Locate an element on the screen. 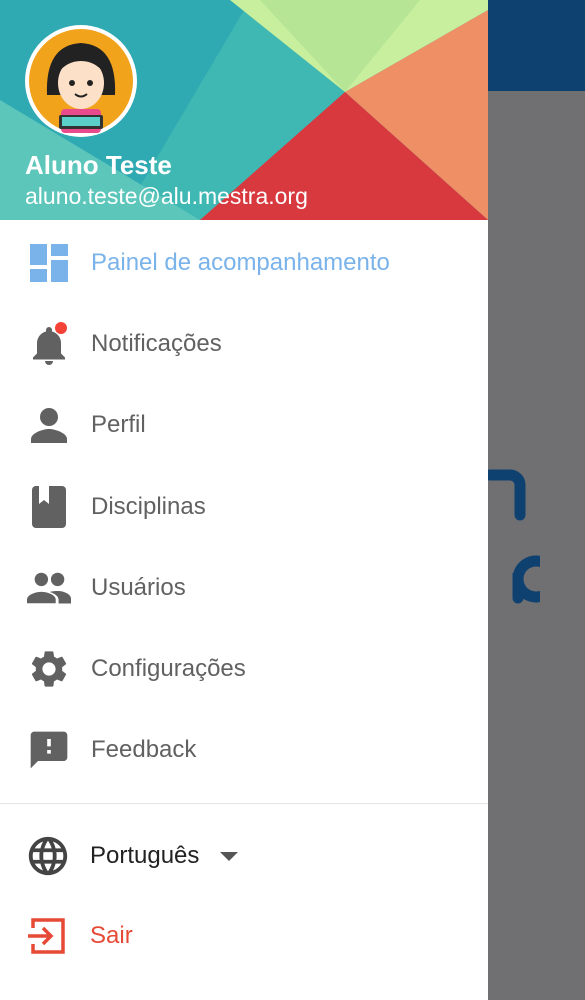 This screenshot has width=585, height=1000. feedback-icon is located at coordinates (49, 750).